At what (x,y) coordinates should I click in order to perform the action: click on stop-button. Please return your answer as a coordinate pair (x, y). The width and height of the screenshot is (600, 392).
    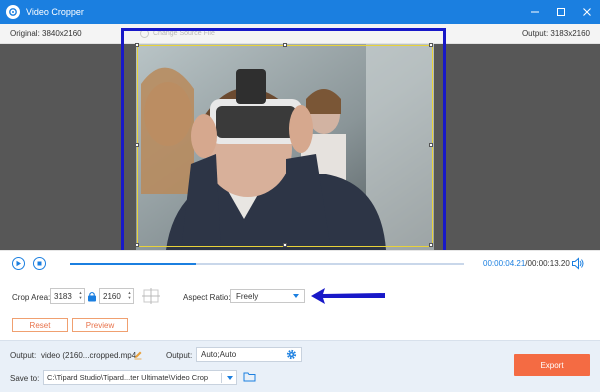
    Looking at the image, I should click on (39, 263).